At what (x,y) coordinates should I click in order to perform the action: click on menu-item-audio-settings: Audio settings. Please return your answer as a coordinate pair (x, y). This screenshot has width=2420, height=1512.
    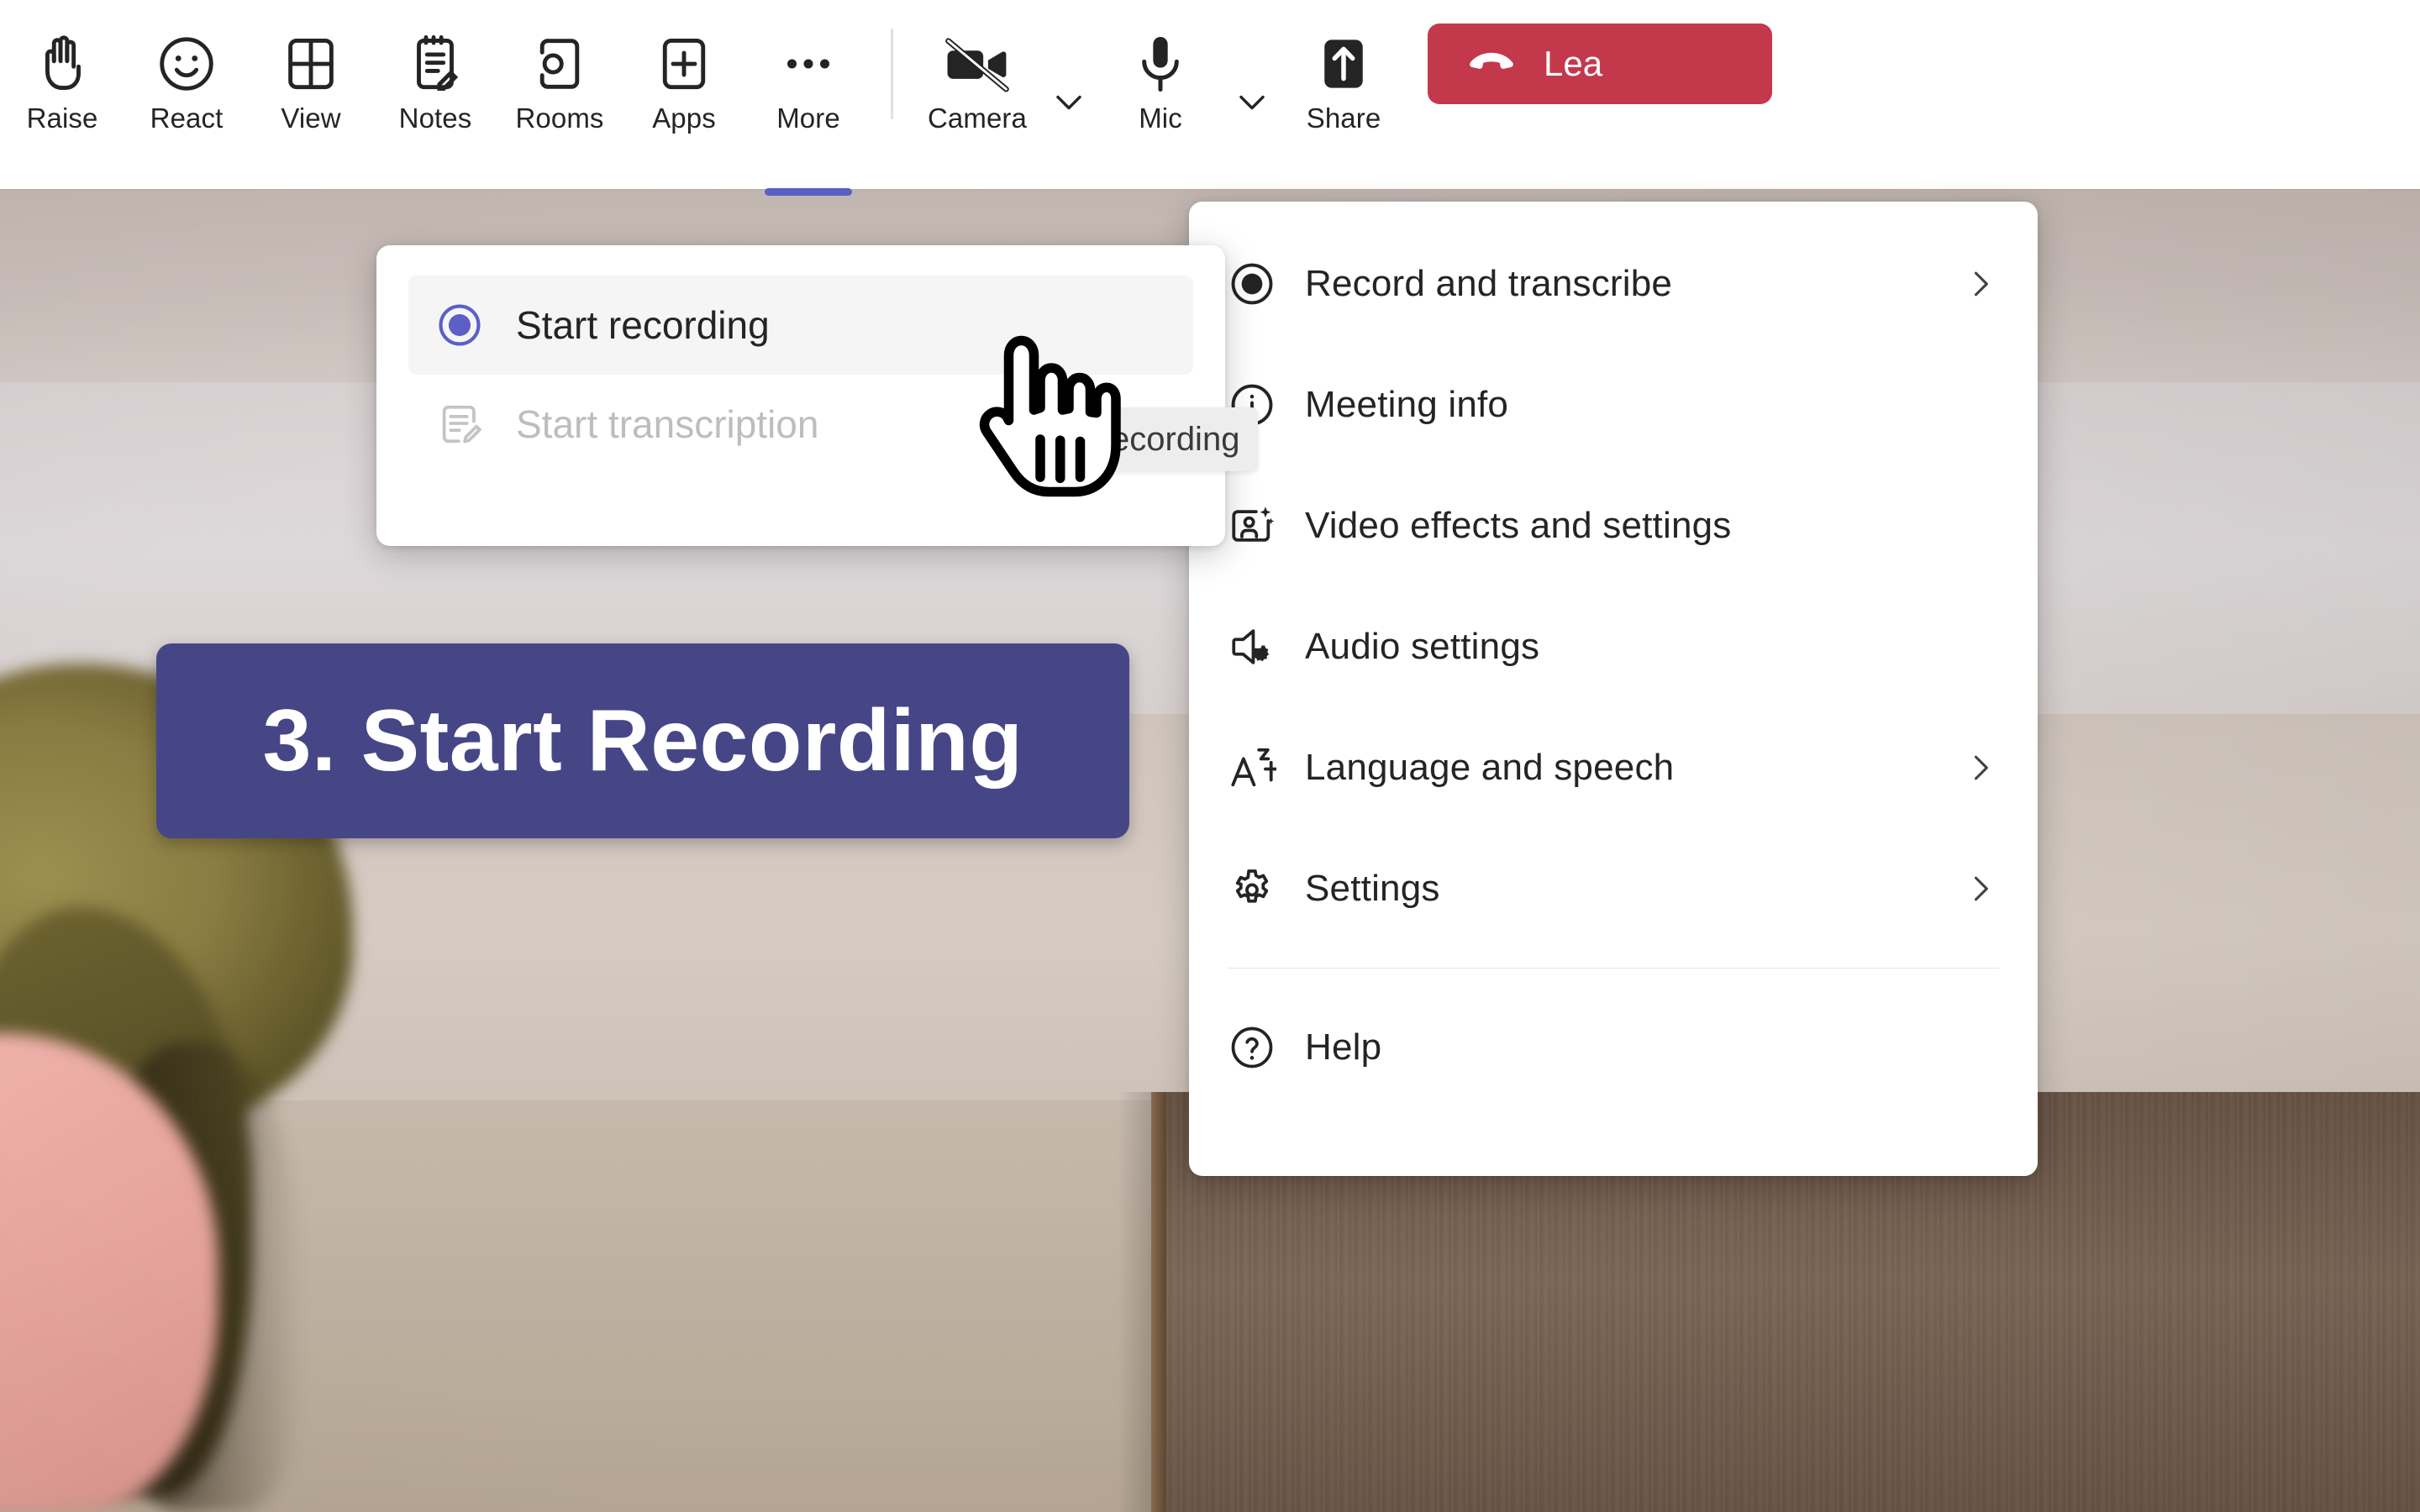
    Looking at the image, I should click on (1614, 646).